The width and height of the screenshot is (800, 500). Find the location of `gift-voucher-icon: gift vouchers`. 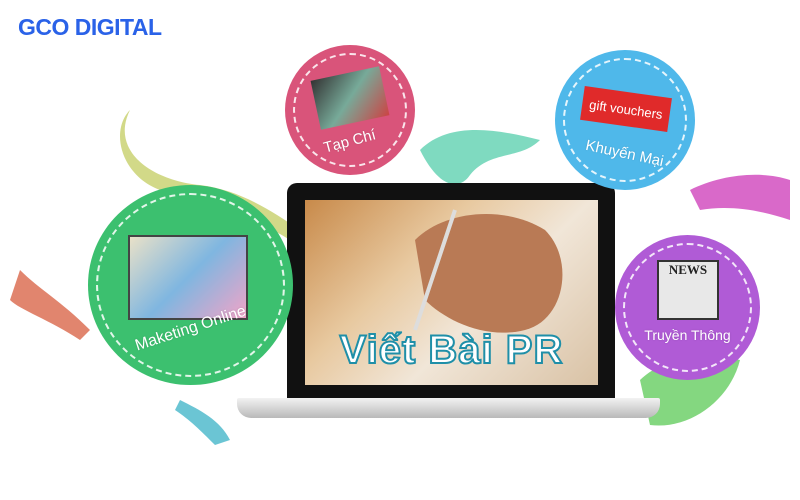

gift-voucher-icon: gift vouchers is located at coordinates (626, 109).